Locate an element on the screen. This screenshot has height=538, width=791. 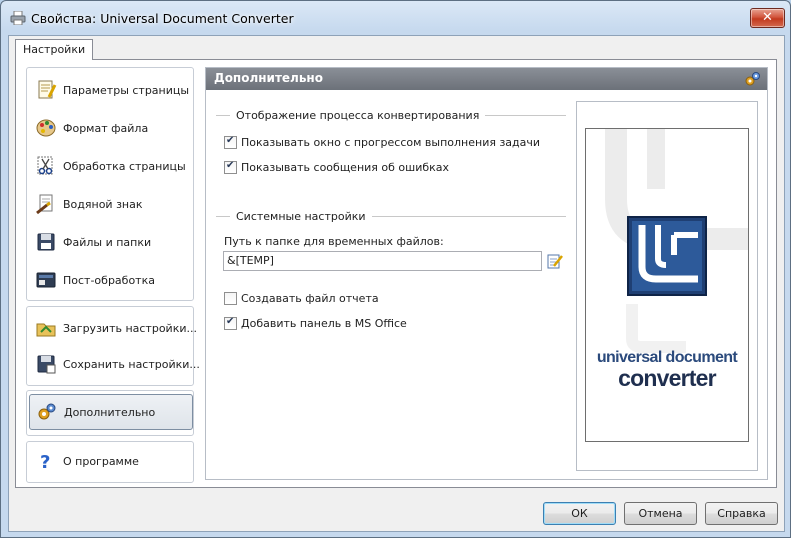
title-bar: Свойства: Universal Document Converter ✕ is located at coordinates (395, 18).